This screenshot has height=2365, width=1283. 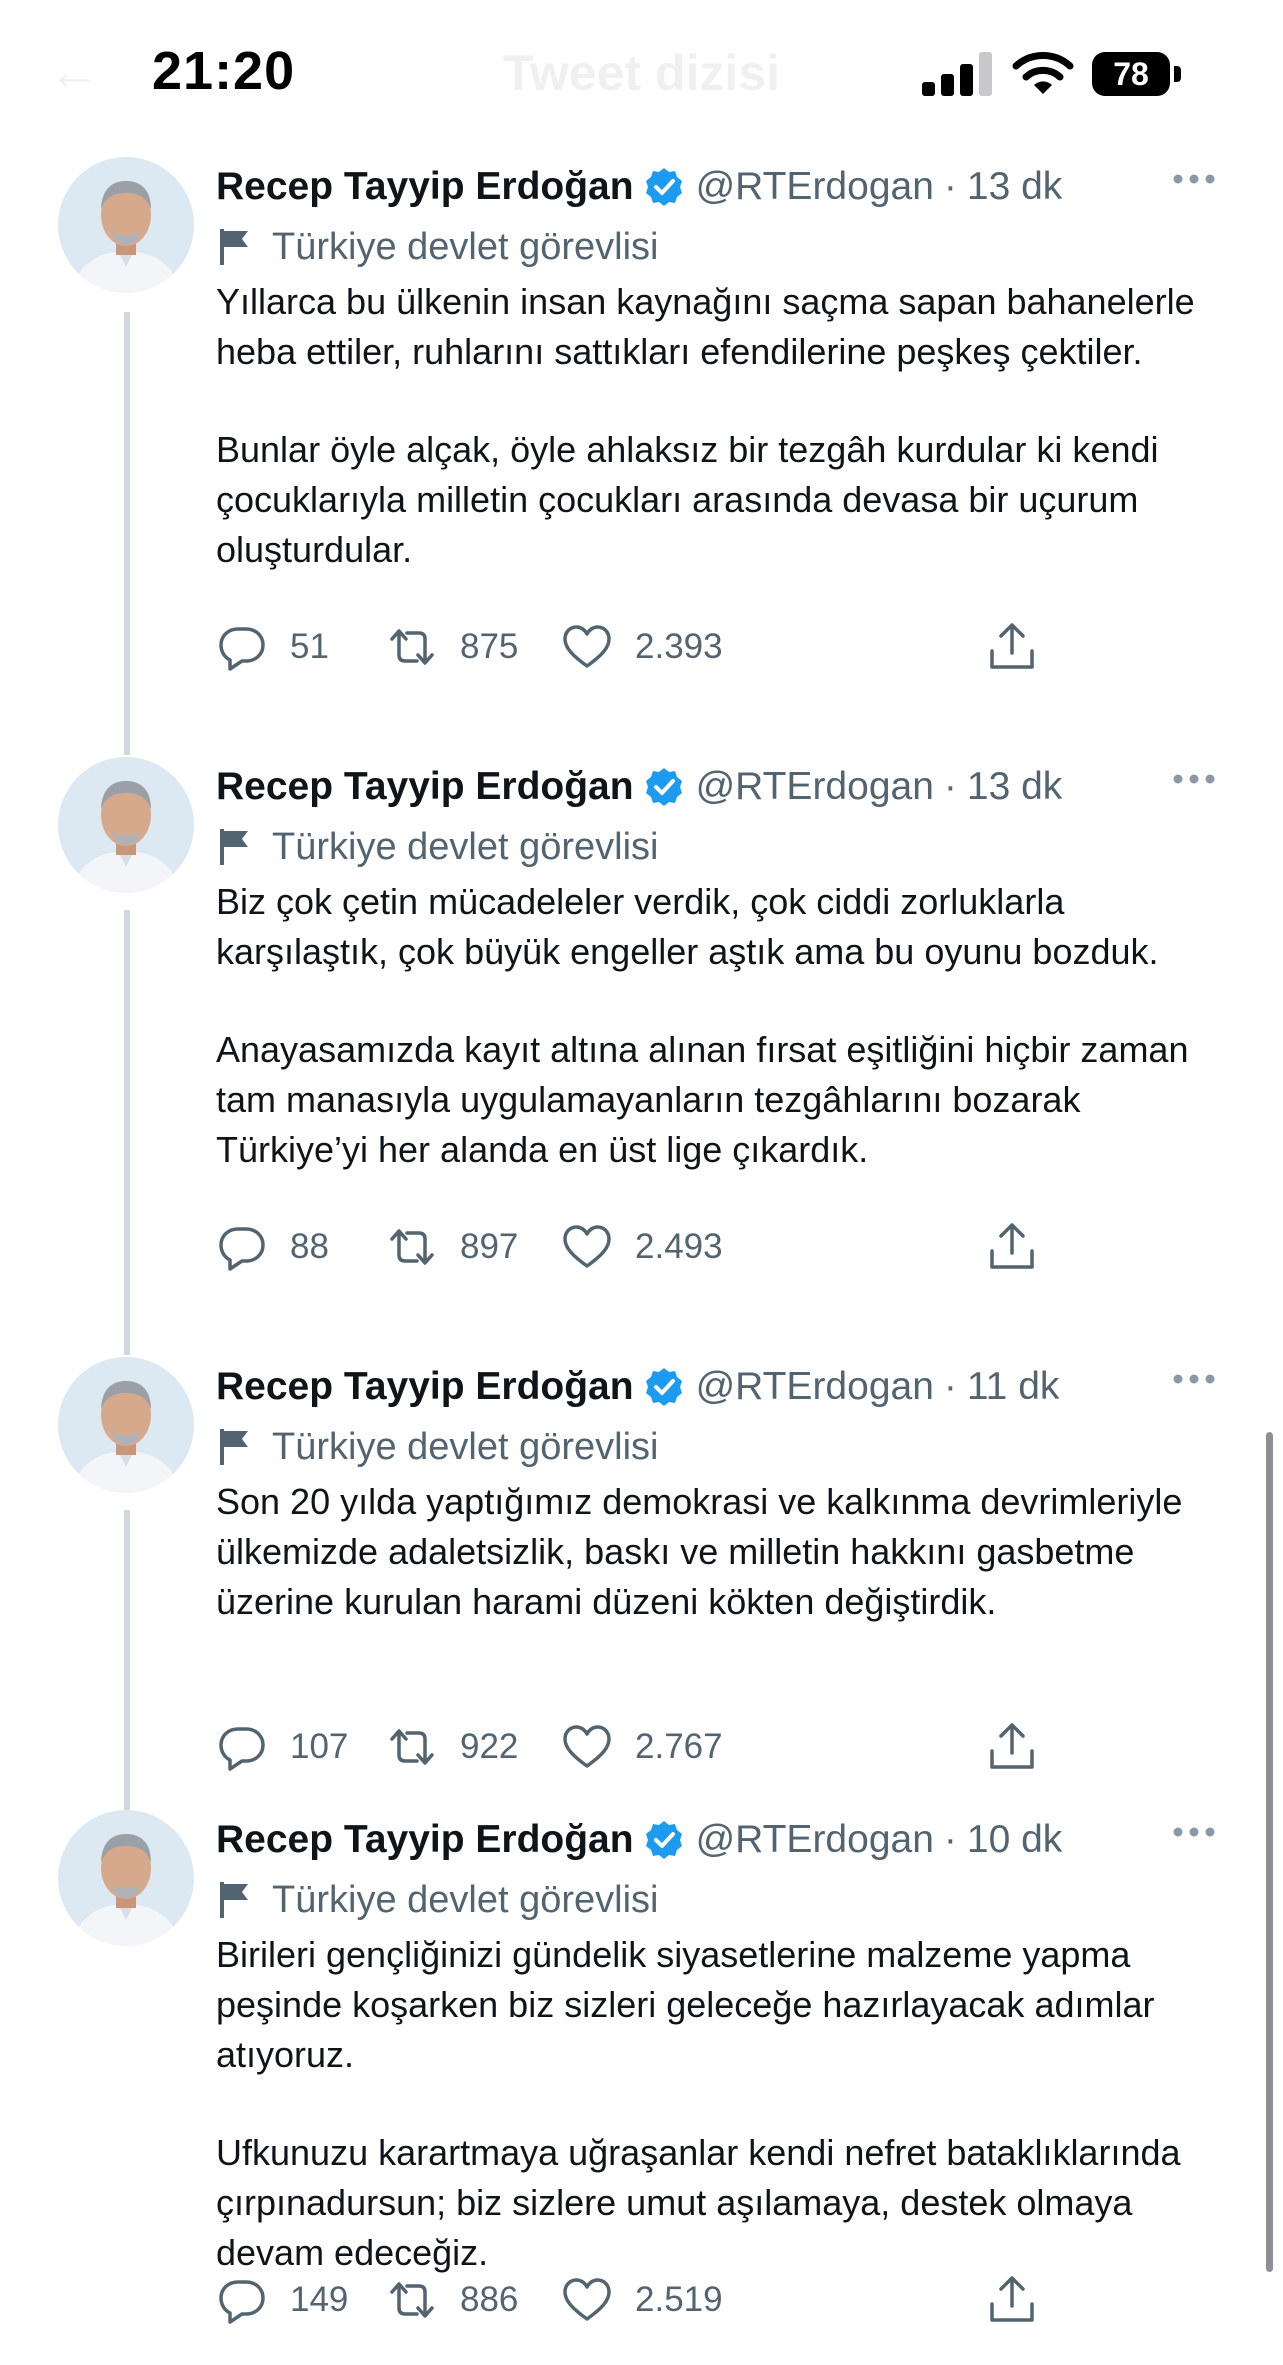 What do you see at coordinates (489, 1746) in the screenshot?
I see `retweet-count: 922` at bounding box center [489, 1746].